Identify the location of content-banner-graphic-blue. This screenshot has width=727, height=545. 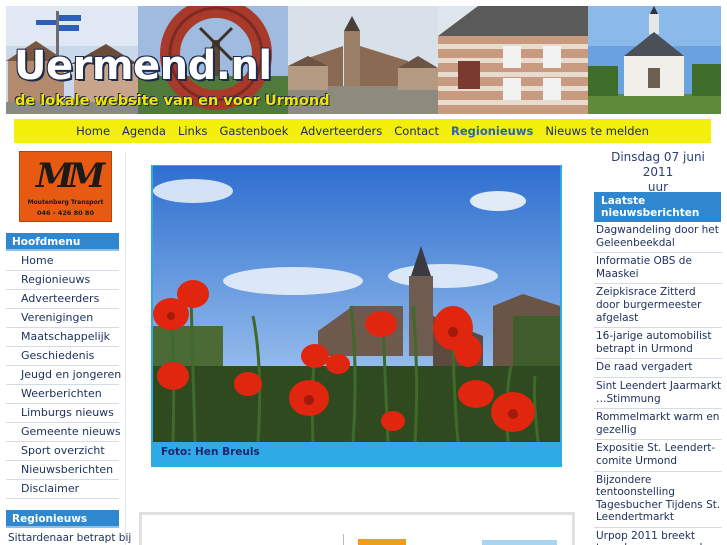
(519, 542).